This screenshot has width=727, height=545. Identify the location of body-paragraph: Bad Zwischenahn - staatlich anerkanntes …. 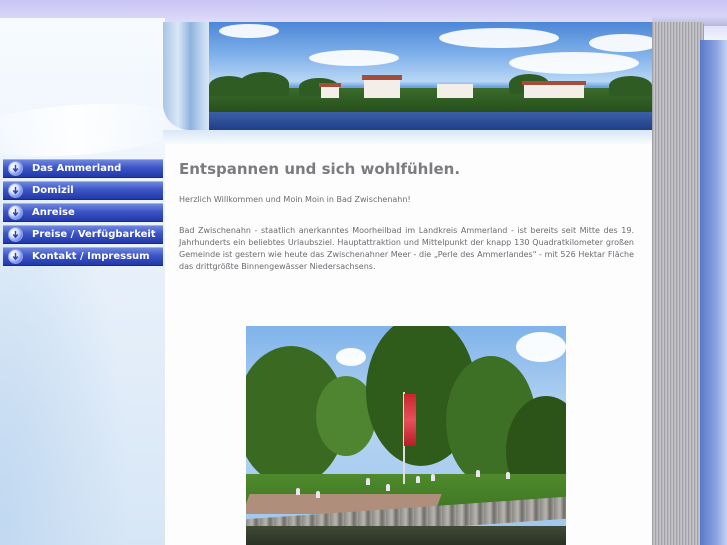
(406, 248).